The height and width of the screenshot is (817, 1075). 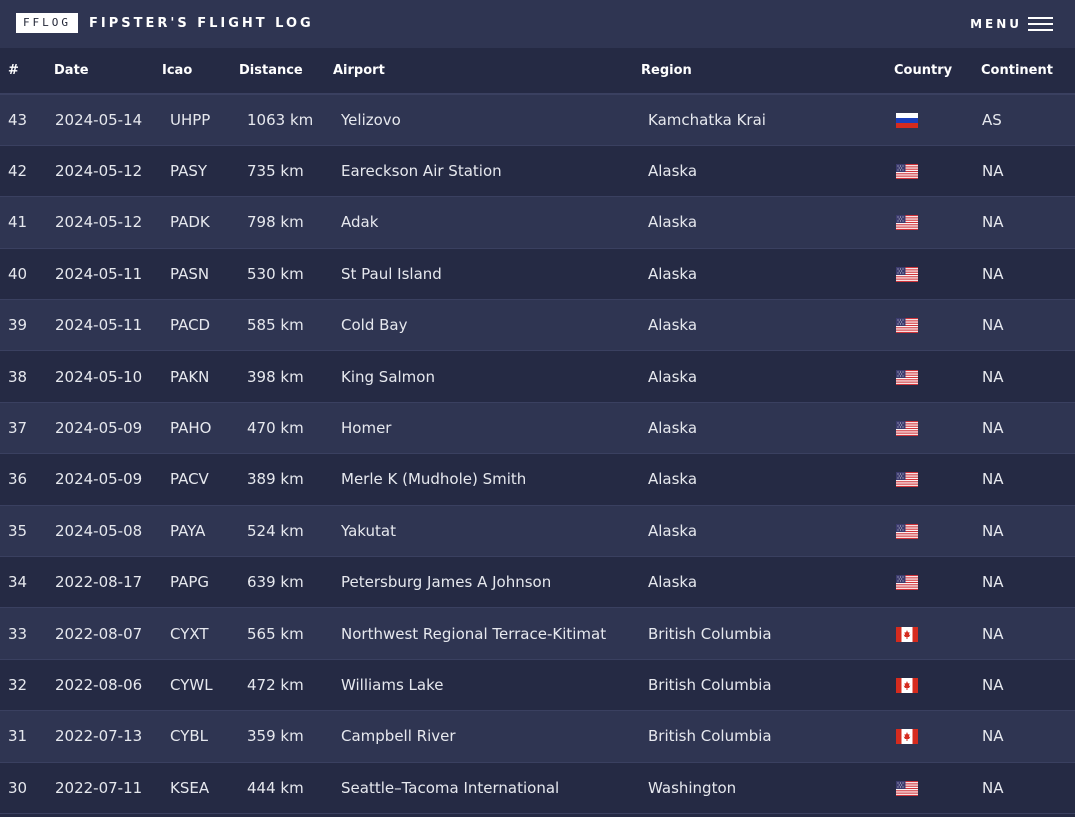 What do you see at coordinates (200, 325) in the screenshot?
I see `cell-icao: PACD` at bounding box center [200, 325].